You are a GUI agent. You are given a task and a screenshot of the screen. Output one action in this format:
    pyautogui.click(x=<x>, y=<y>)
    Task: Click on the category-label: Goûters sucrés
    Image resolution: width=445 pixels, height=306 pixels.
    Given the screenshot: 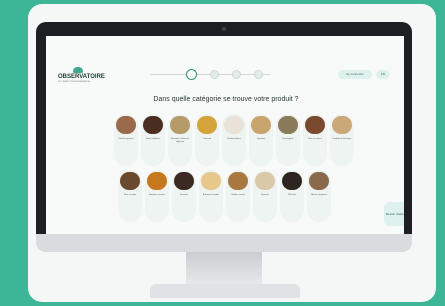 What is the action you would take?
    pyautogui.click(x=238, y=195)
    